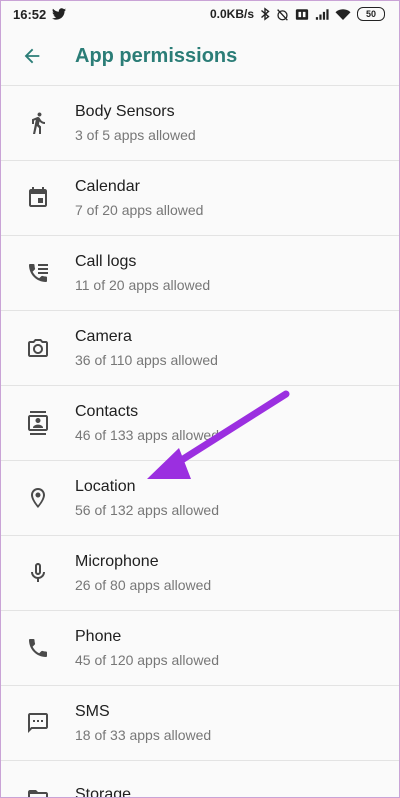 The image size is (400, 798). Describe the element at coordinates (135, 135) in the screenshot. I see `permission-summary: 3 of 5 apps allowed` at that location.